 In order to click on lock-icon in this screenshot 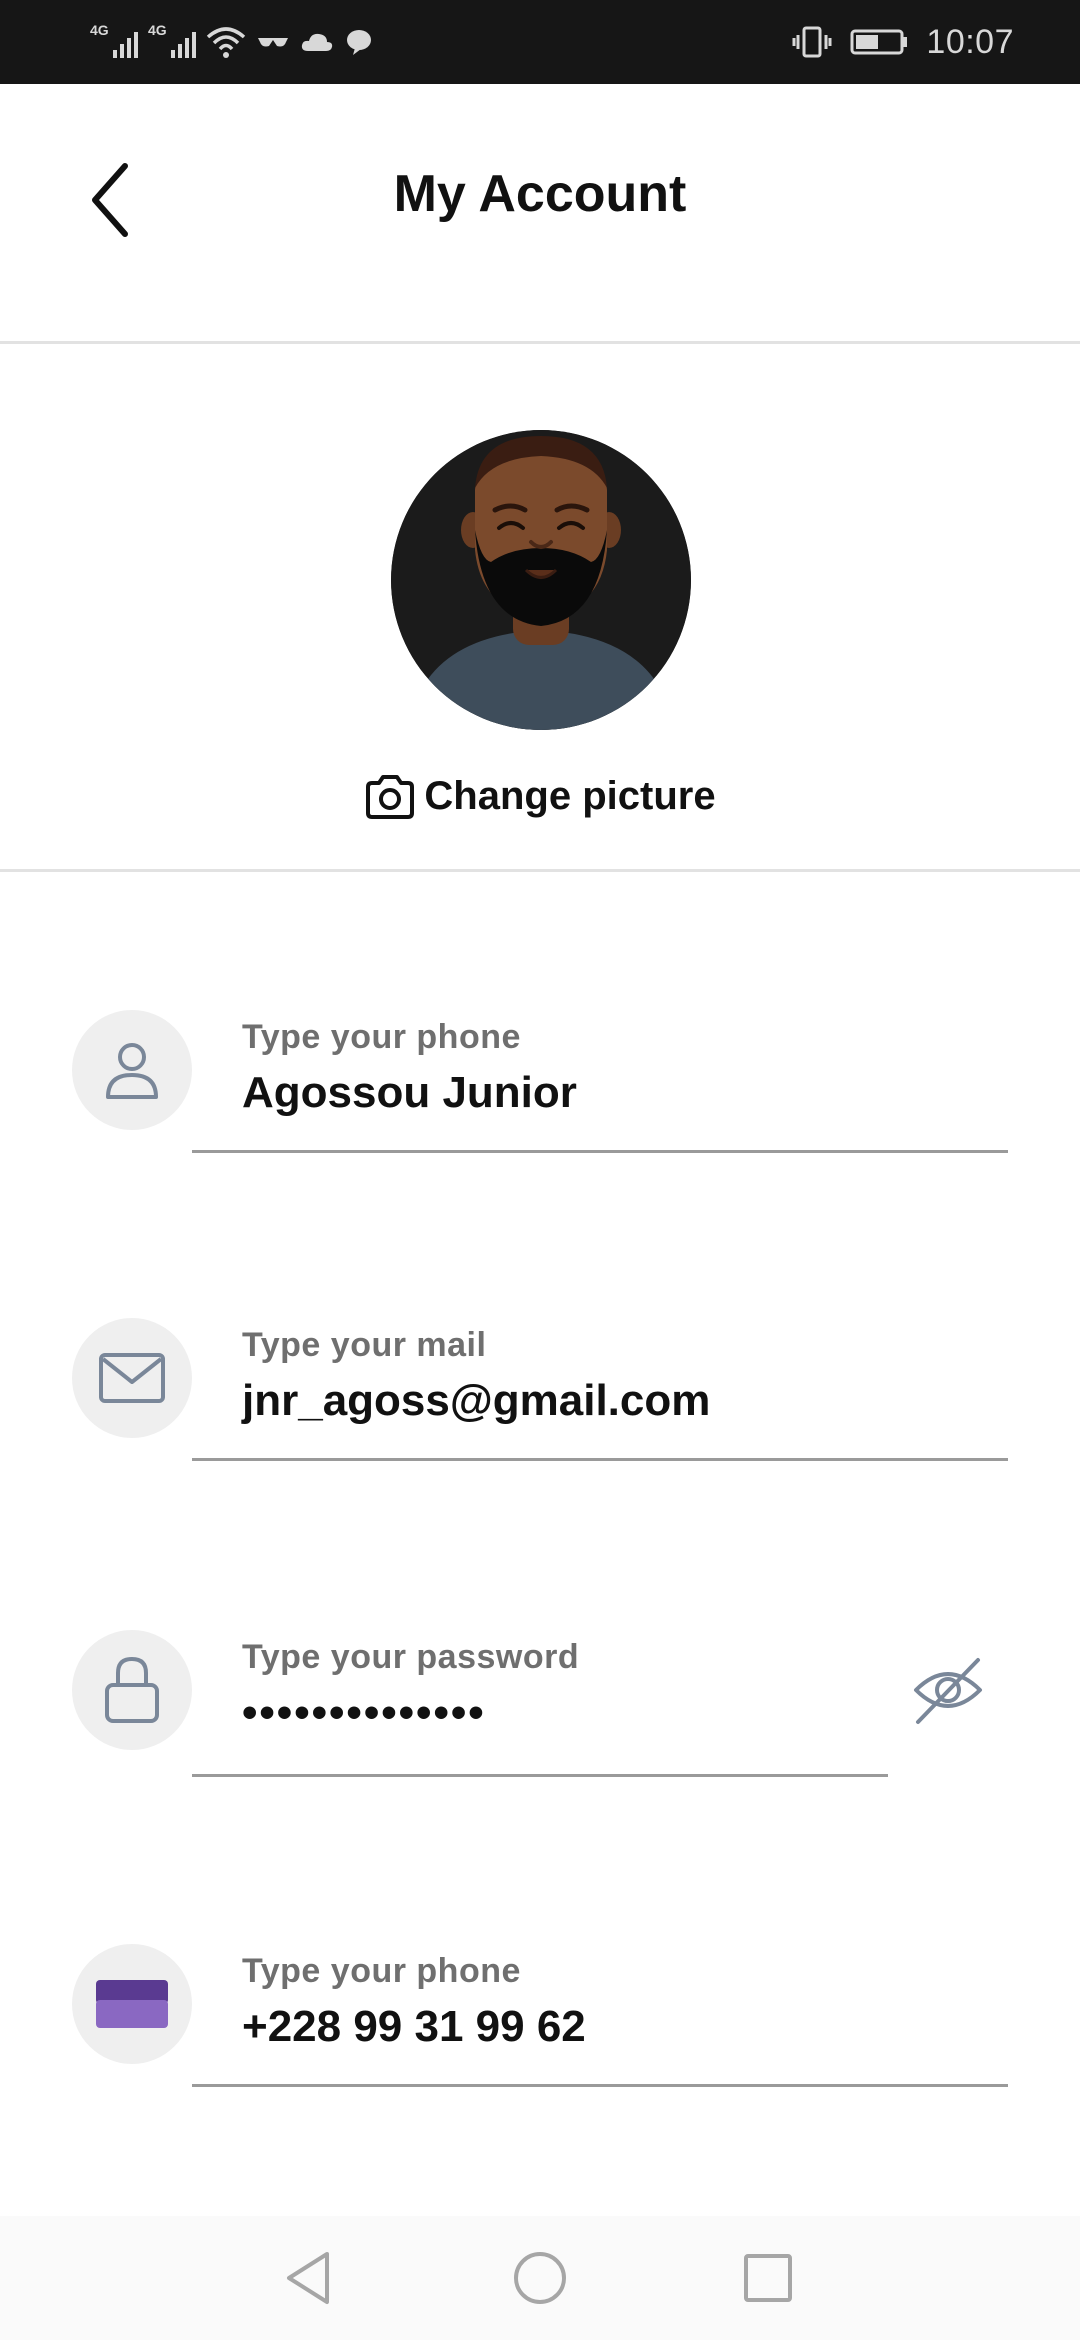, I will do `click(132, 1689)`.